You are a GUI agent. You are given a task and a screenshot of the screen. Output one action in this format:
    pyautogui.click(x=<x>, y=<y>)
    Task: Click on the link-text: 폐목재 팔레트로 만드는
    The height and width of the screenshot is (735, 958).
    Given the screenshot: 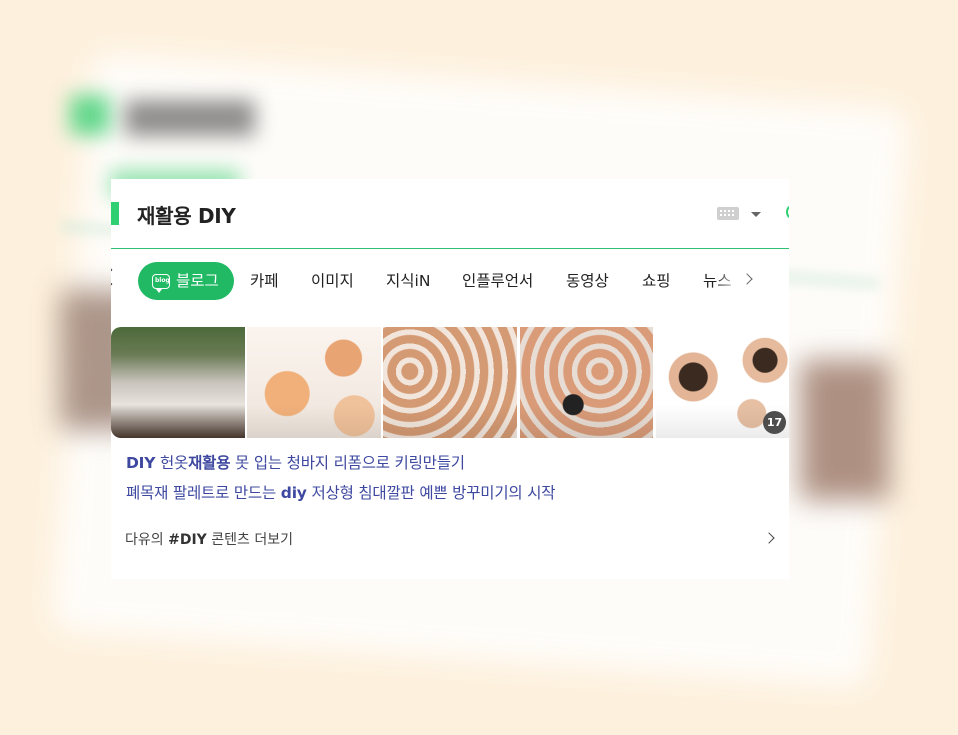 What is the action you would take?
    pyautogui.click(x=203, y=493)
    